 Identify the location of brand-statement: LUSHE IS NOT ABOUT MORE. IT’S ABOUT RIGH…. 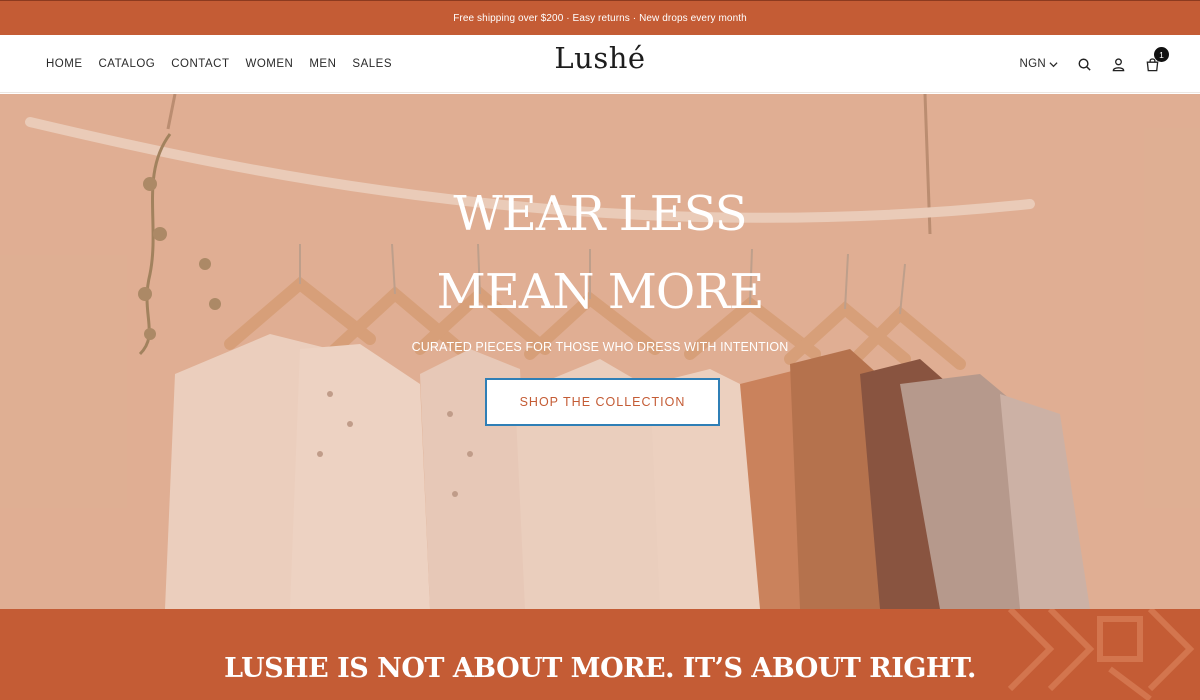
(600, 668).